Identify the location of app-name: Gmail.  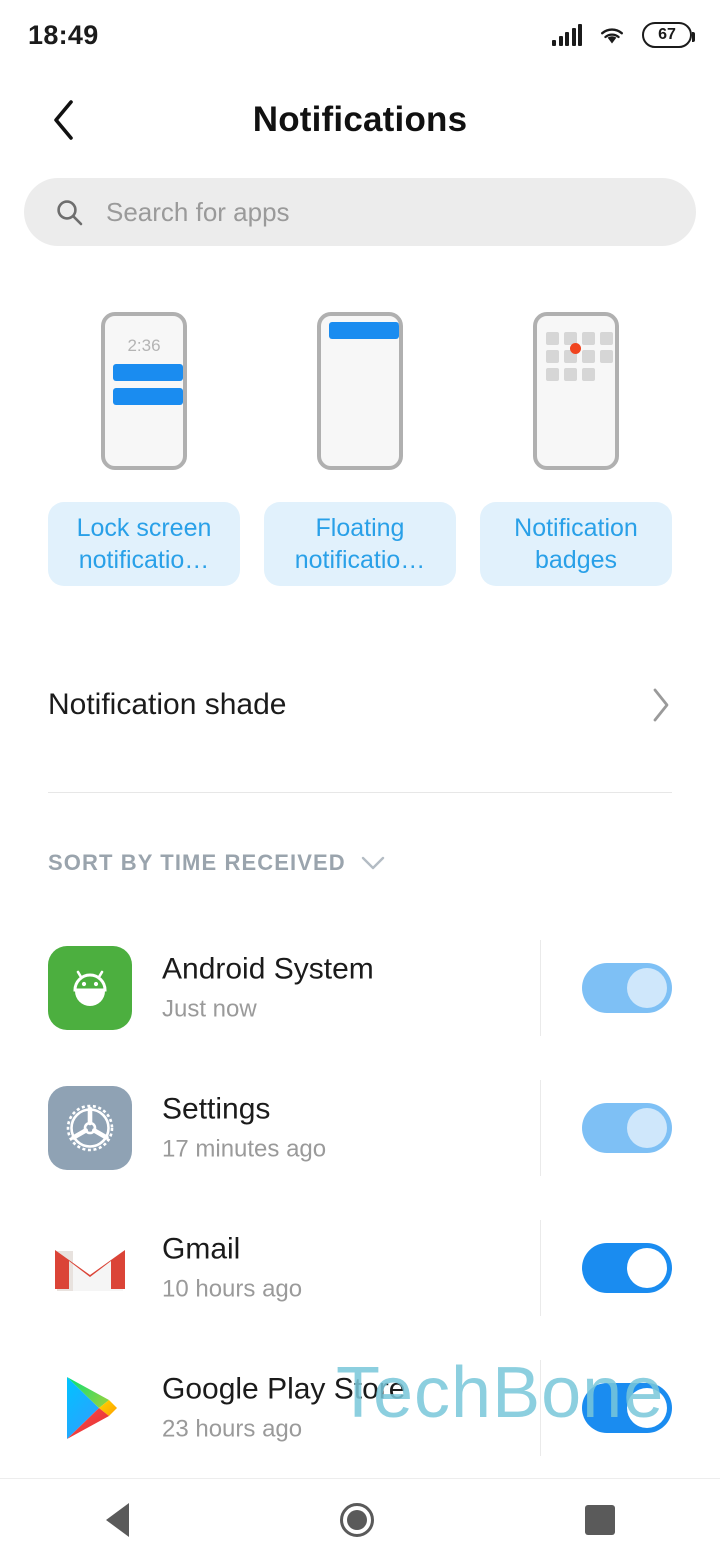
(201, 1249).